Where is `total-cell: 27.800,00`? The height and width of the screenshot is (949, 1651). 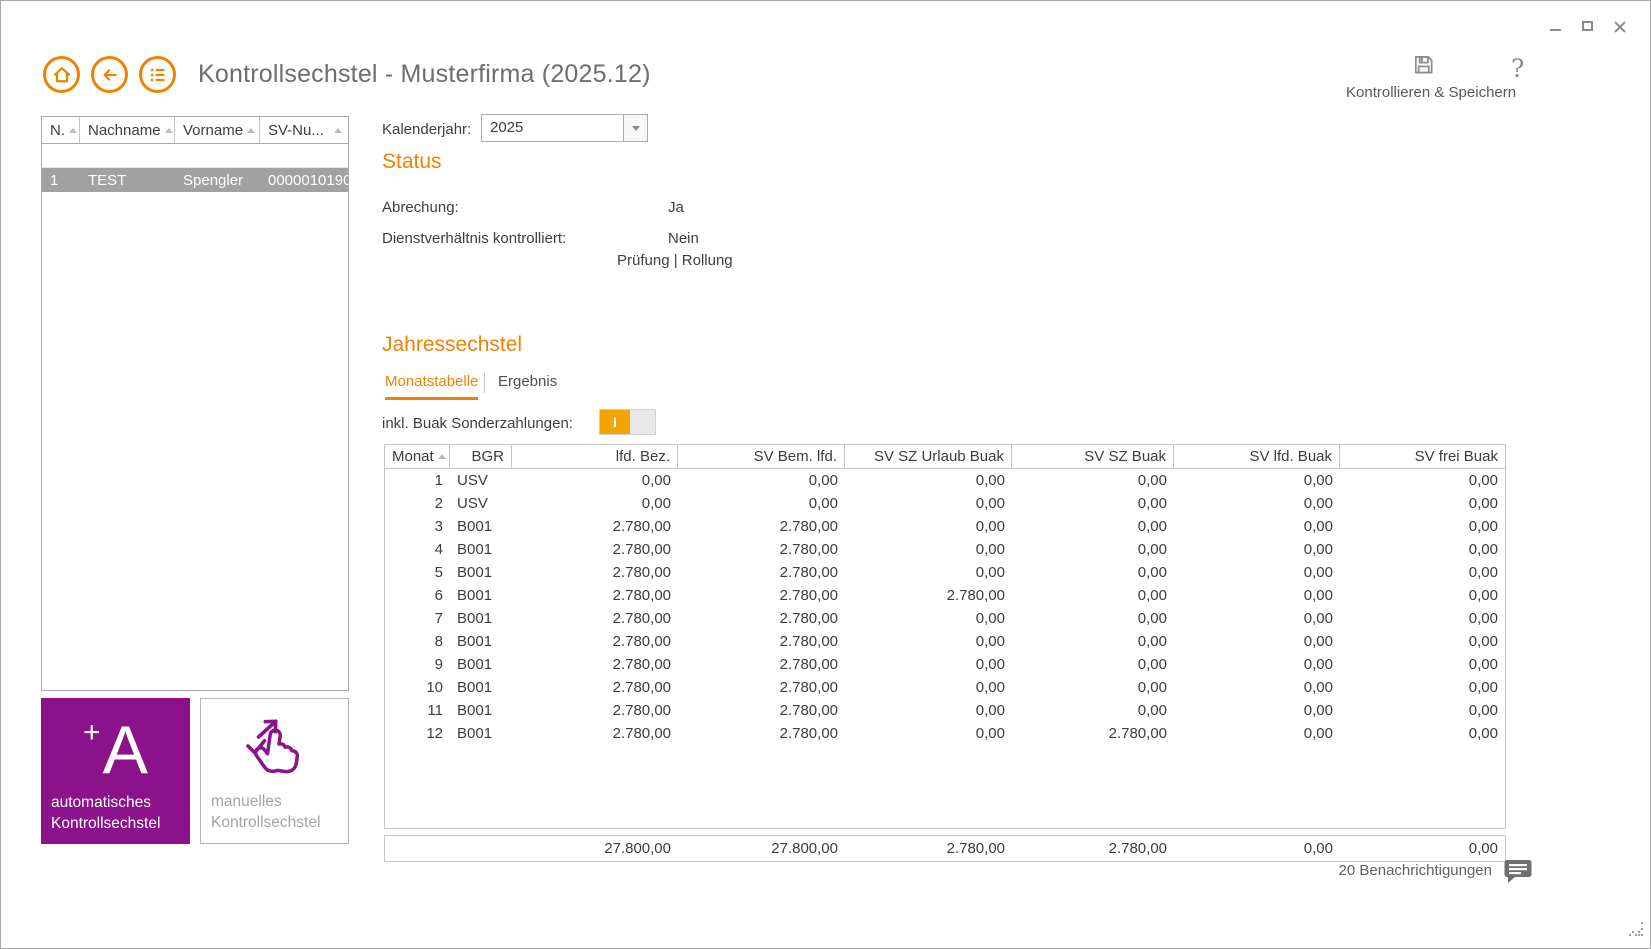 total-cell: 27.800,00 is located at coordinates (804, 848).